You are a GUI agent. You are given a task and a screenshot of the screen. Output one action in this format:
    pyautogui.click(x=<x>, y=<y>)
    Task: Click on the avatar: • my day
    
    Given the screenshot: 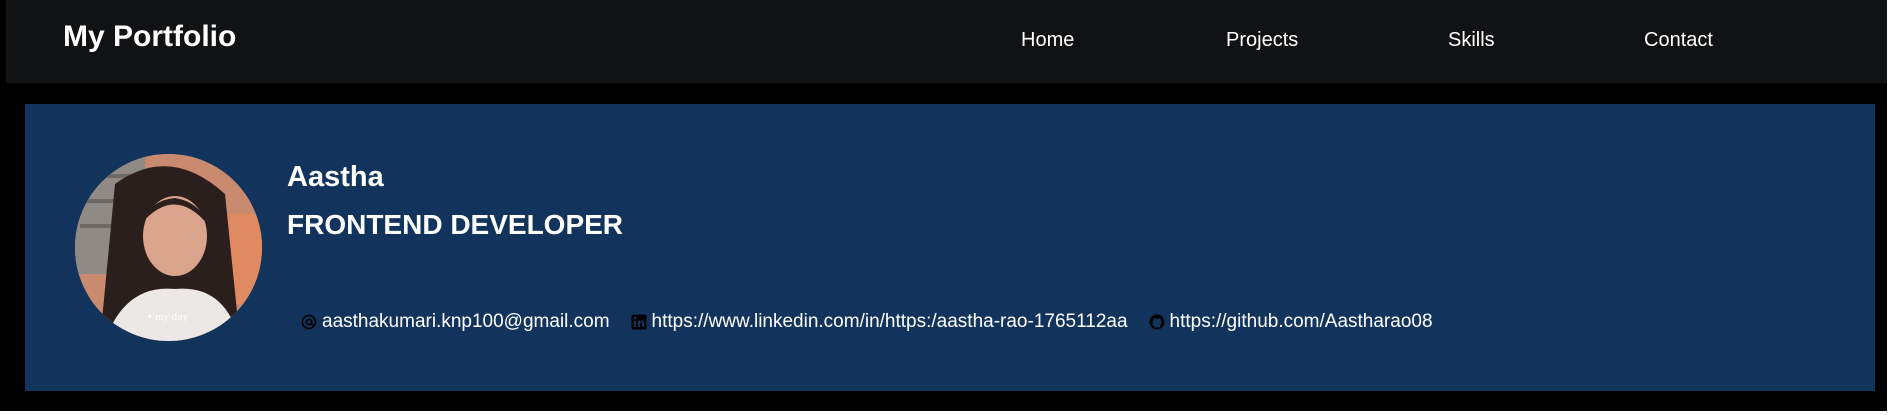 What is the action you would take?
    pyautogui.click(x=168, y=247)
    